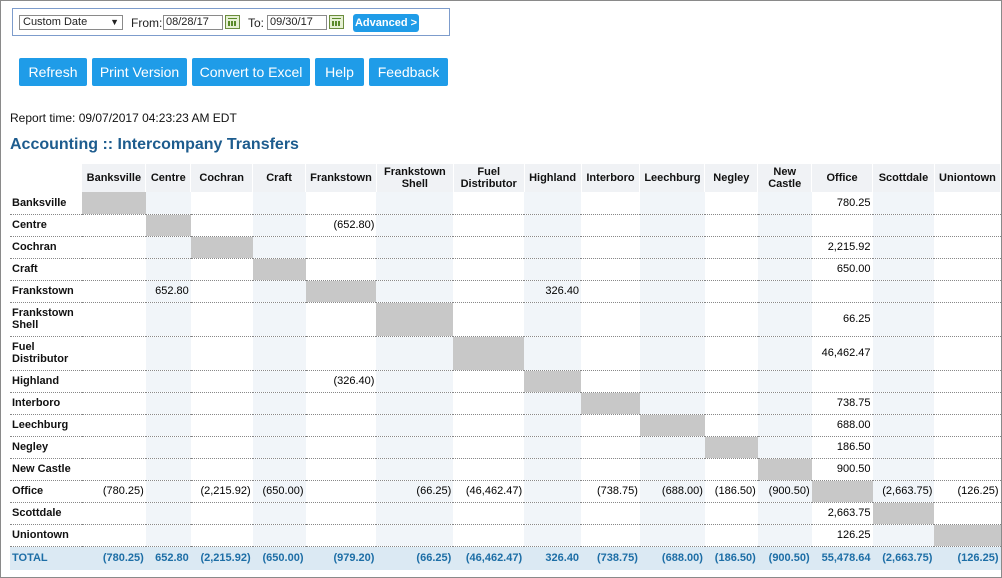  Describe the element at coordinates (842, 178) in the screenshot. I see `column-header: Office` at that location.